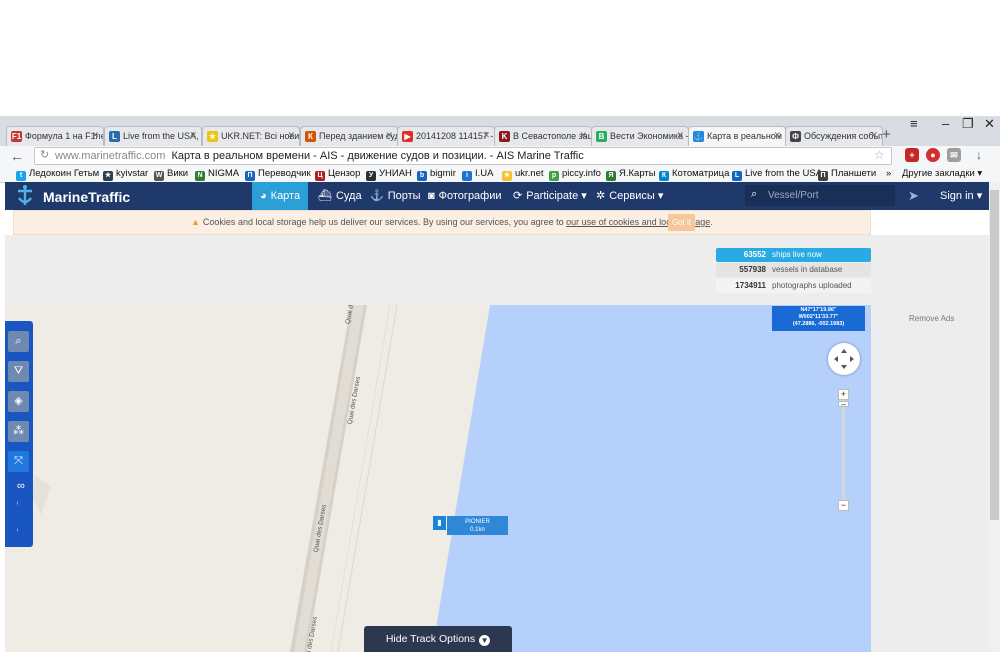 The height and width of the screenshot is (652, 1000). Describe the element at coordinates (431, 196) in the screenshot. I see `camera-icon: ◙` at that location.